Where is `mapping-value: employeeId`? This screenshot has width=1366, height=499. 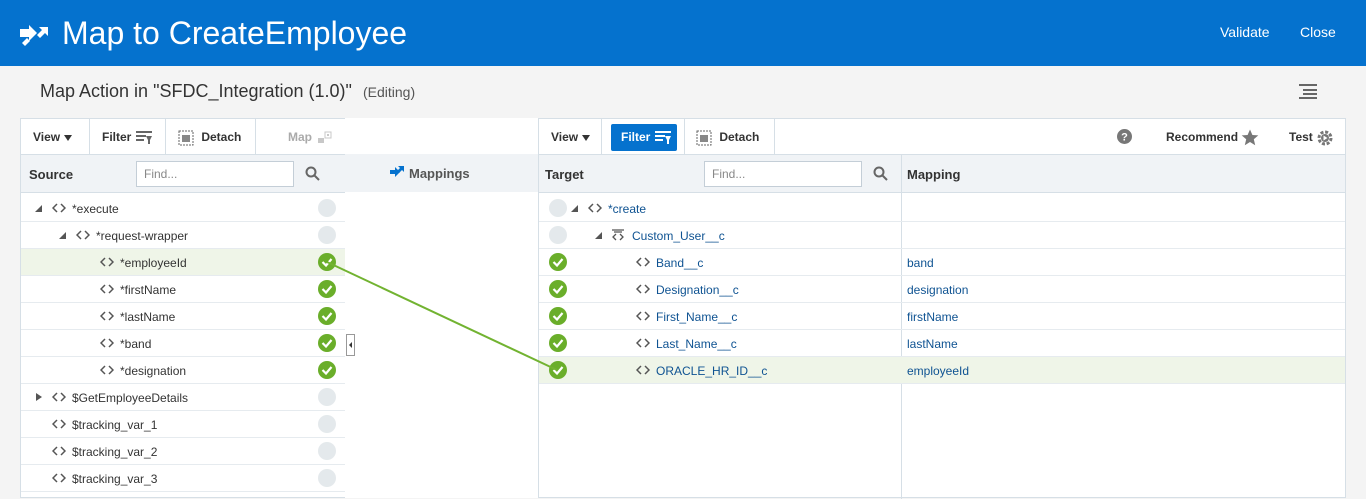
mapping-value: employeeId is located at coordinates (938, 371).